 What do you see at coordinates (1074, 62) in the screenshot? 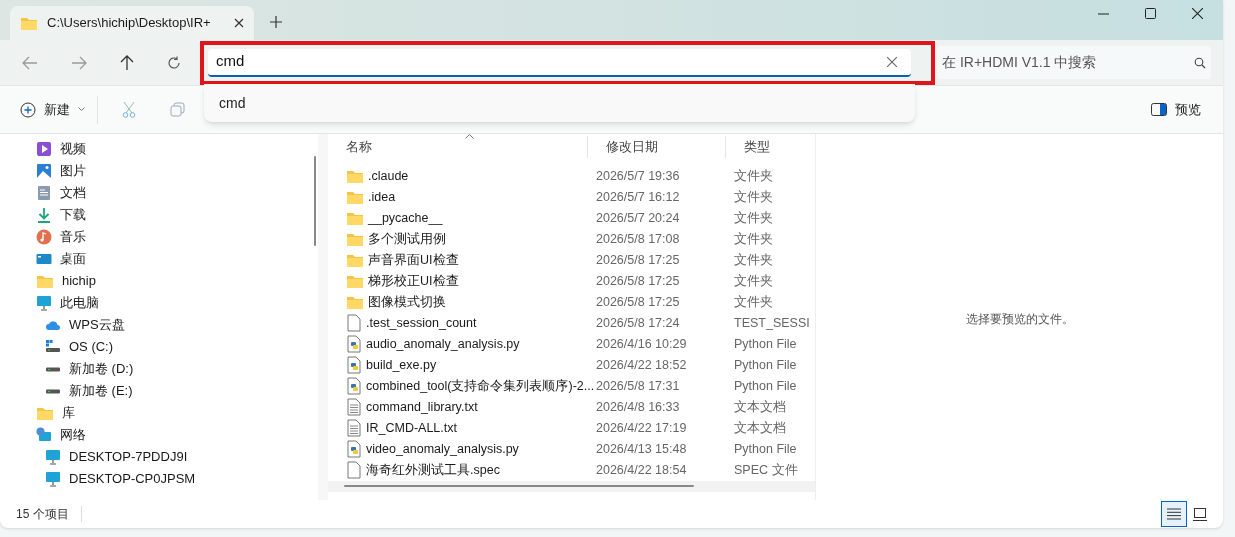
I see `search-field: 在 IR+HDMI V1.1 中搜索` at bounding box center [1074, 62].